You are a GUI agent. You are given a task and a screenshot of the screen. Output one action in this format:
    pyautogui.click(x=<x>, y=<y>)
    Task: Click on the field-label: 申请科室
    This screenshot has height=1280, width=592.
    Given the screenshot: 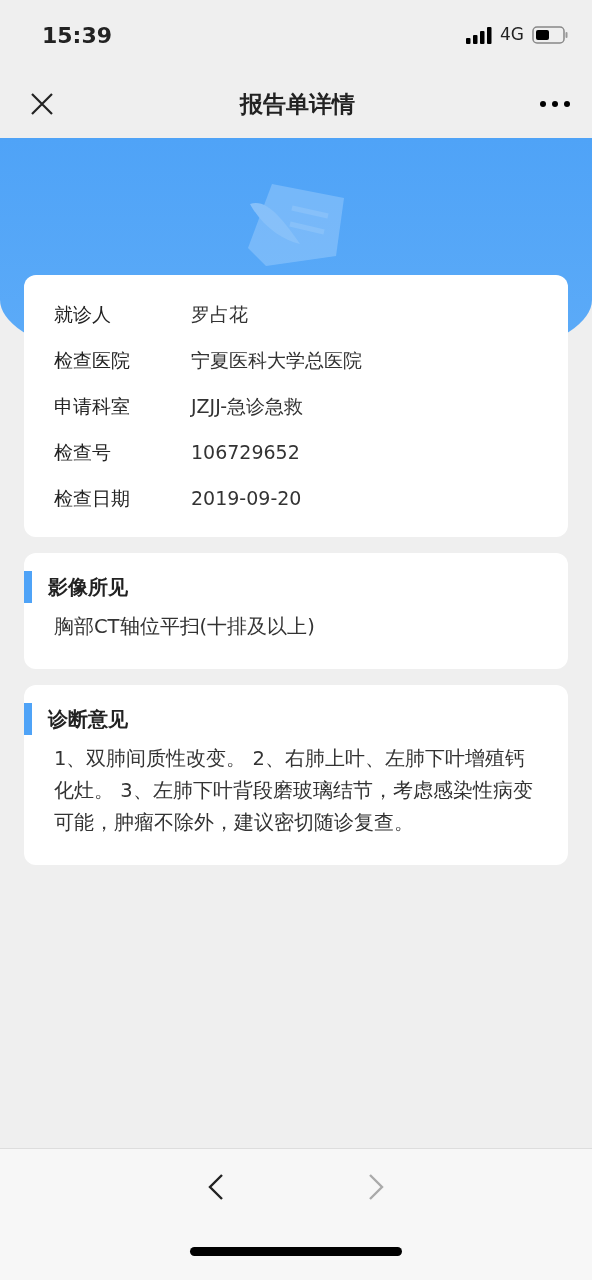 What is the action you would take?
    pyautogui.click(x=92, y=406)
    